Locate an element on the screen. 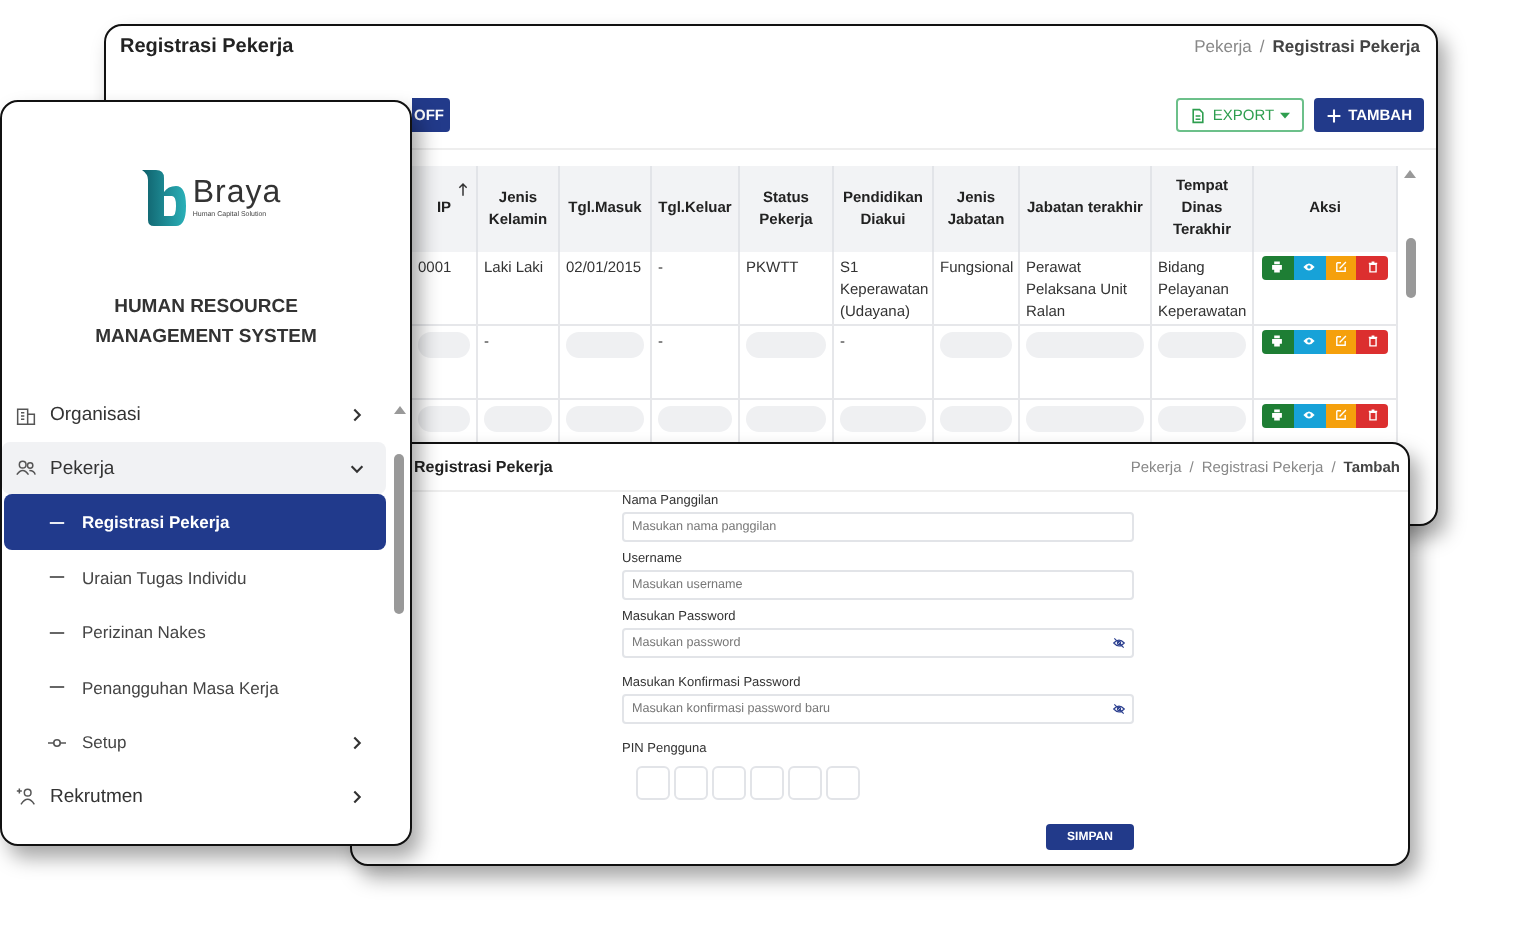 This screenshot has height=936, width=1520. caret-icon is located at coordinates (1285, 115).